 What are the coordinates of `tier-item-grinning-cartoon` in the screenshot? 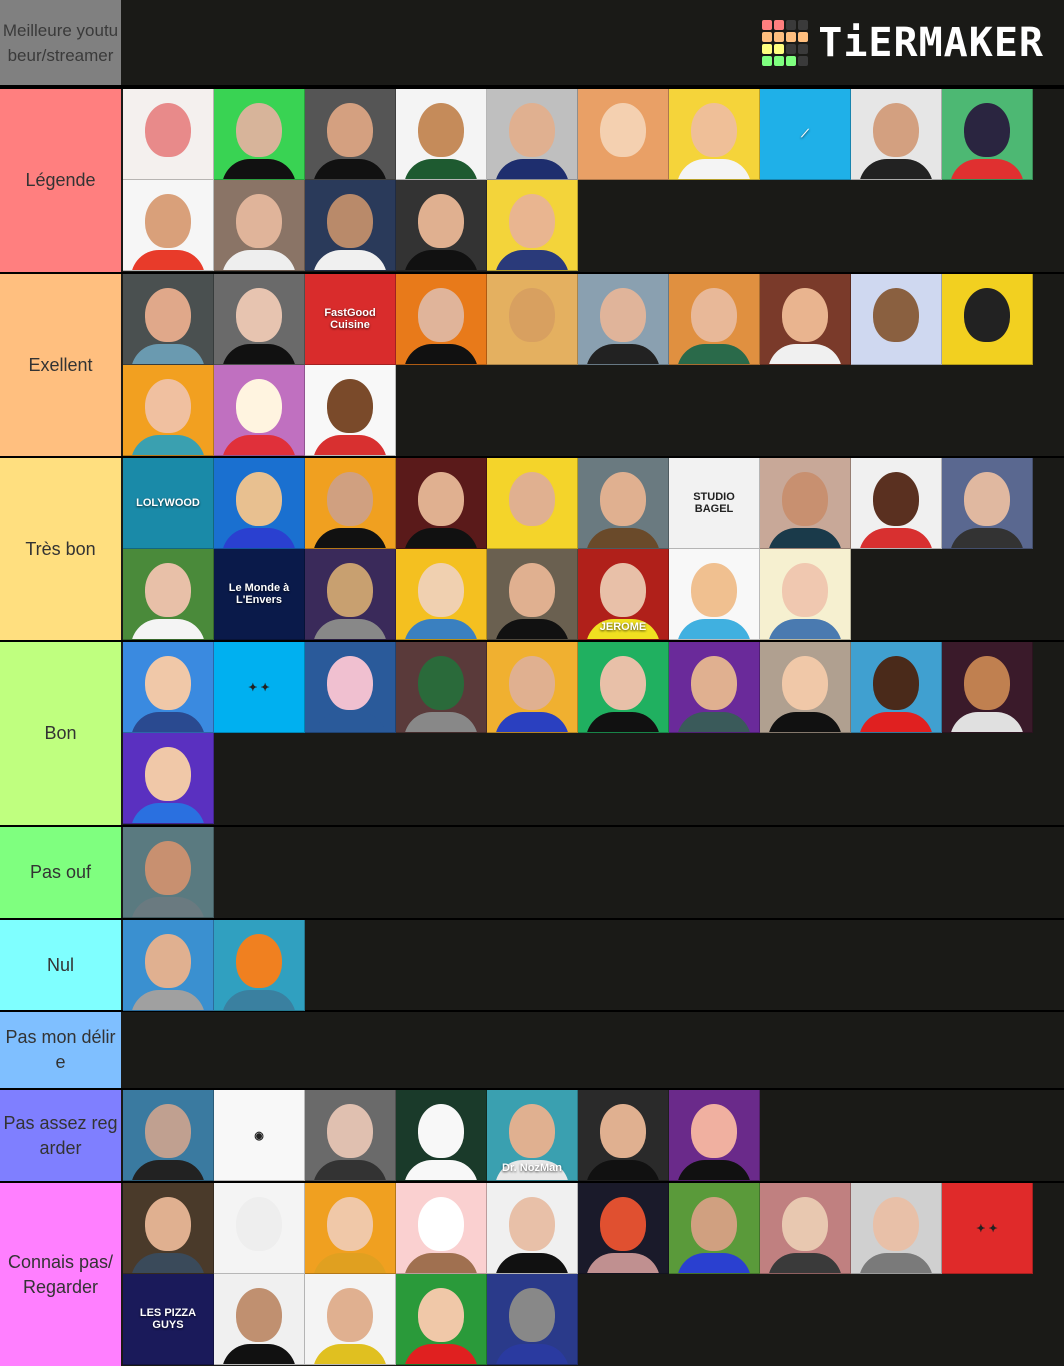 It's located at (441, 594).